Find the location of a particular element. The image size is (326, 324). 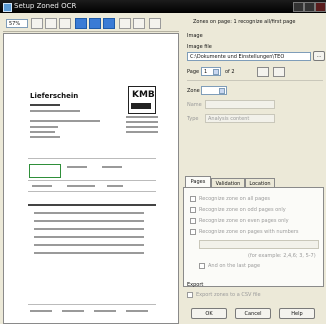

preview-toolbar: 57% is located at coordinates (91, 24).